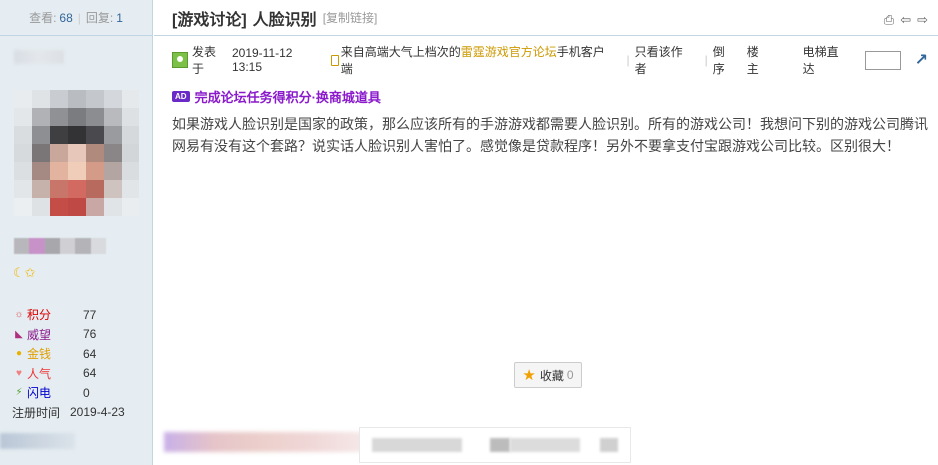 This screenshot has width=938, height=465. I want to click on attribute-label: 金钱, so click(55, 353).